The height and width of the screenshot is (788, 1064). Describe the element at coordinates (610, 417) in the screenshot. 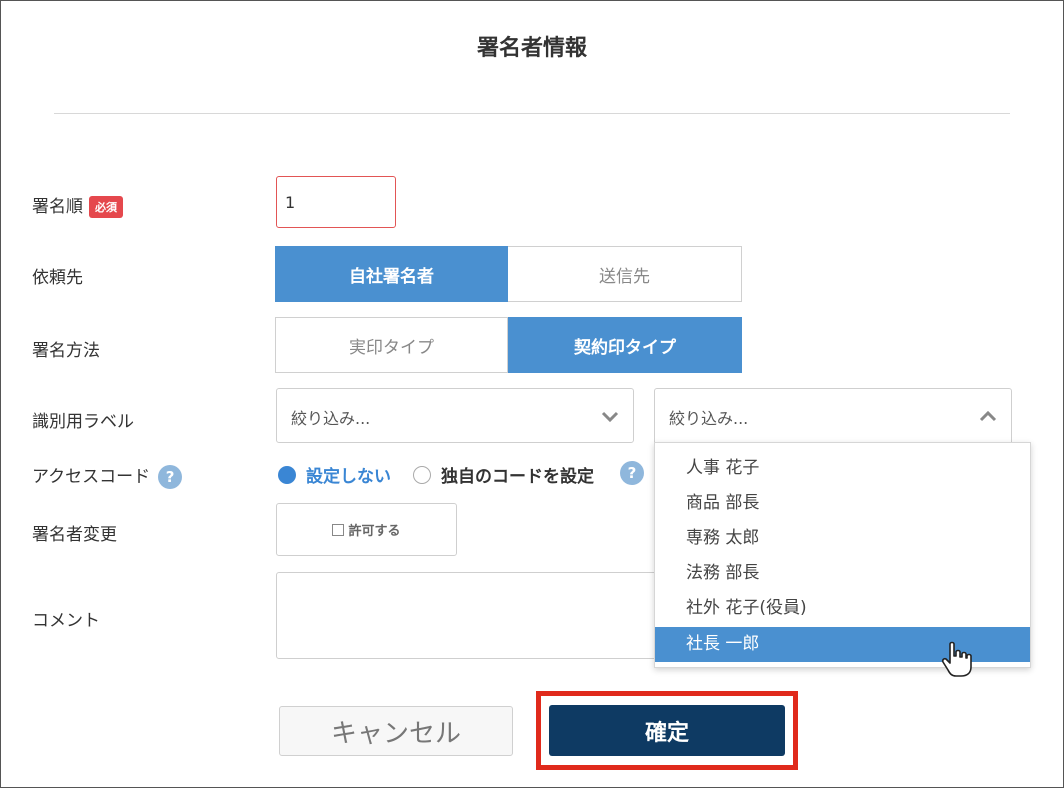

I see `chevron-down-icon` at that location.